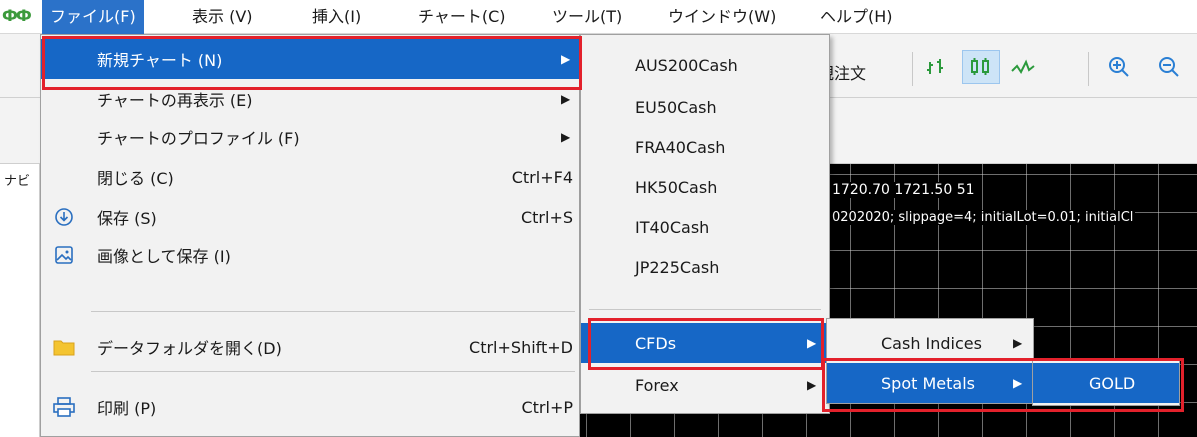  Describe the element at coordinates (1003, 385) in the screenshot. I see `annotation-box-spot-metals-gold` at that location.